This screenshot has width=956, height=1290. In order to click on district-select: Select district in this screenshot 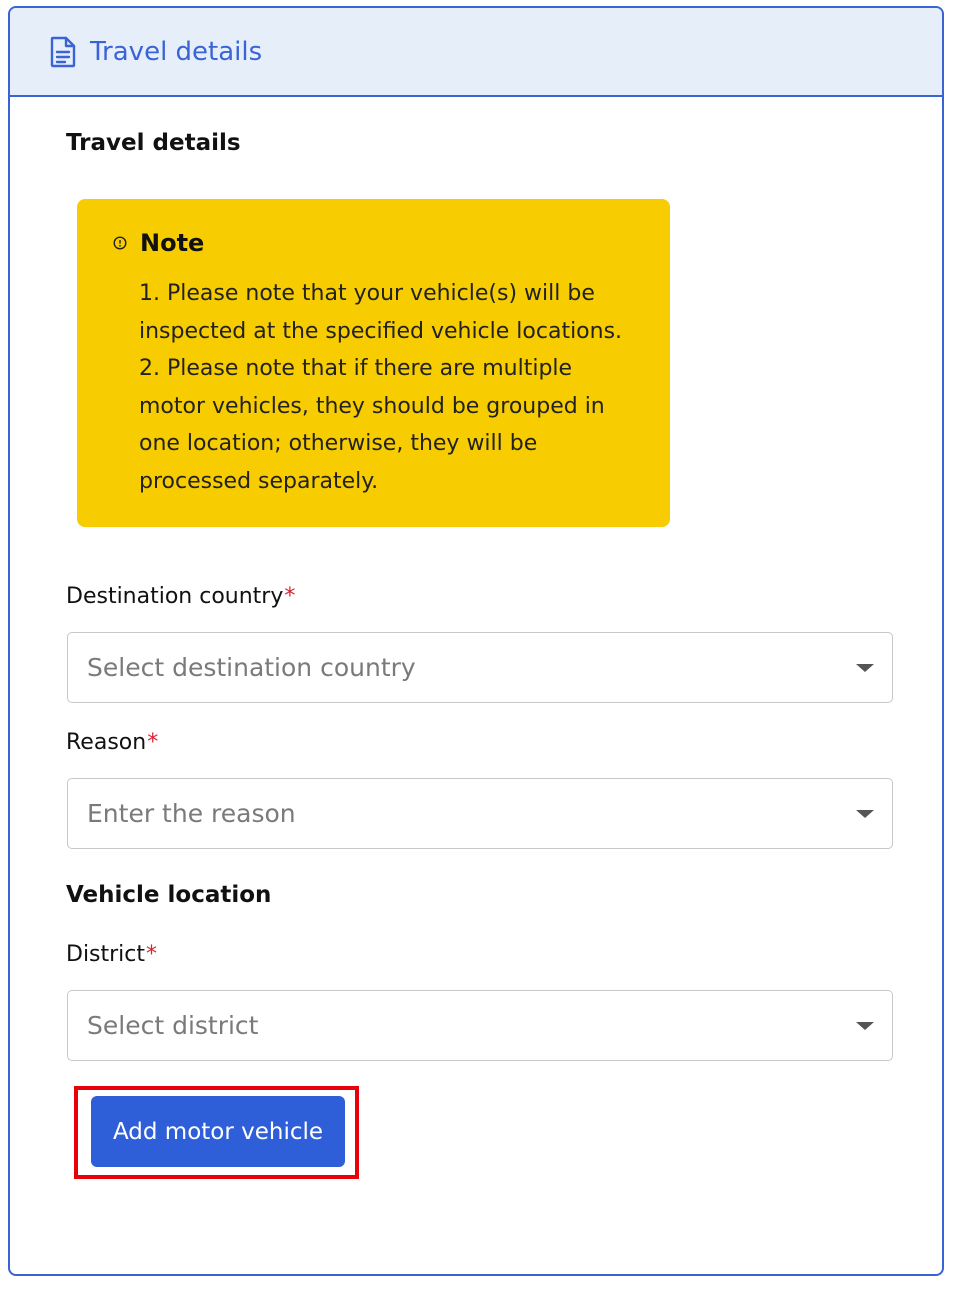, I will do `click(480, 1025)`.